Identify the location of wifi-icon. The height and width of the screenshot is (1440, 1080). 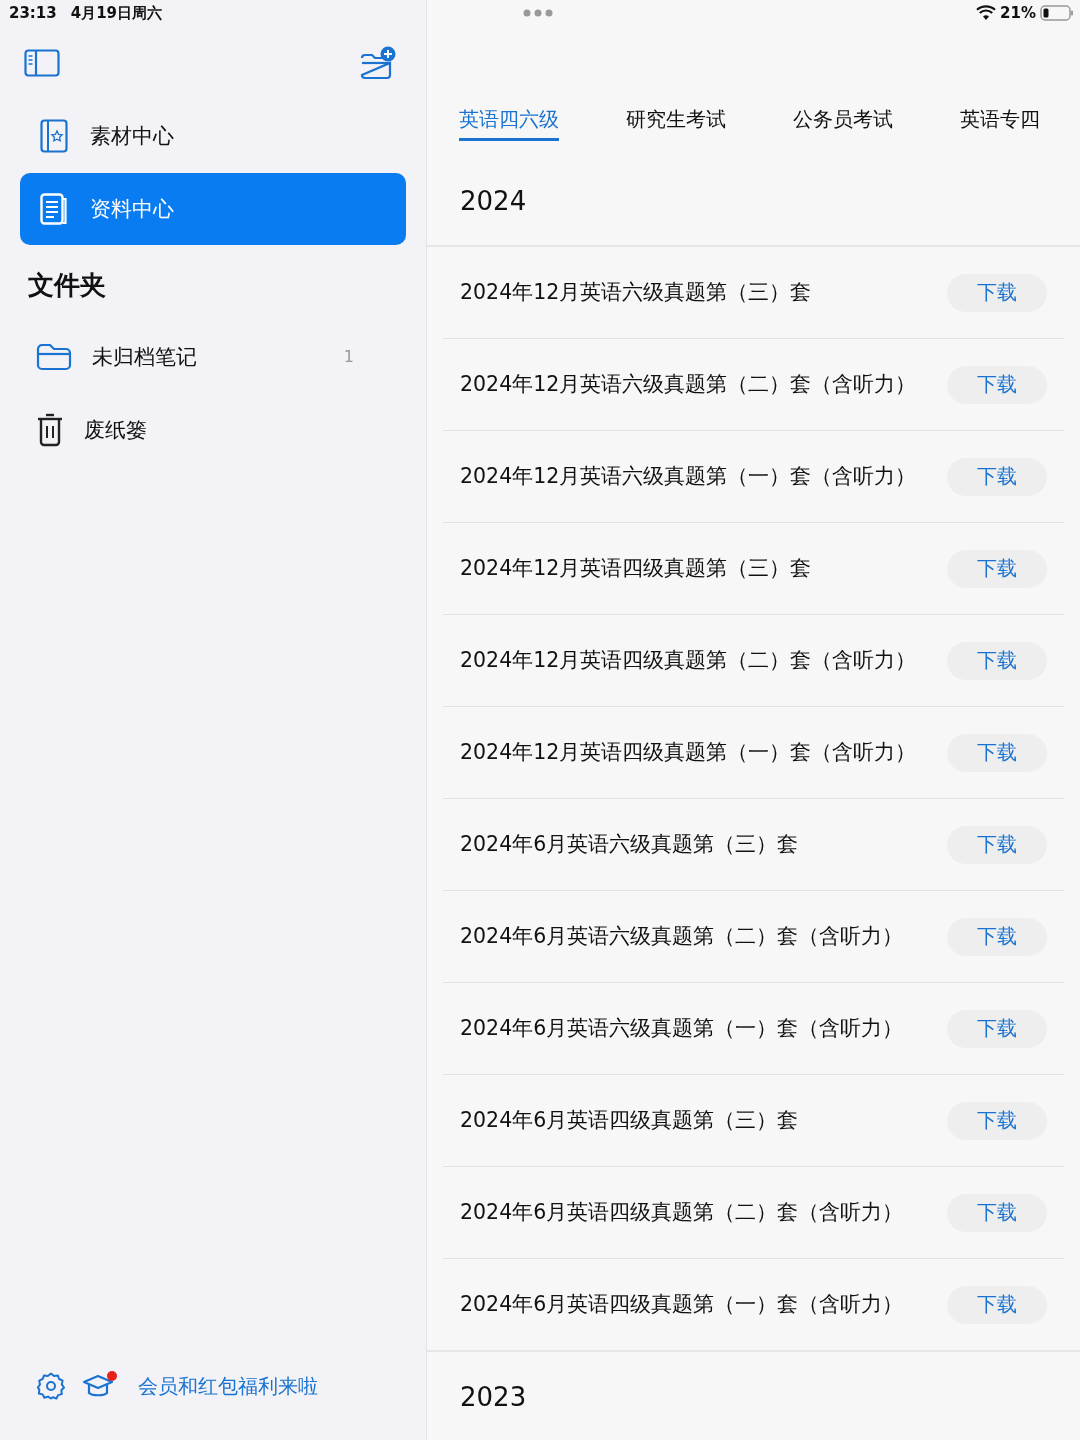
(986, 13).